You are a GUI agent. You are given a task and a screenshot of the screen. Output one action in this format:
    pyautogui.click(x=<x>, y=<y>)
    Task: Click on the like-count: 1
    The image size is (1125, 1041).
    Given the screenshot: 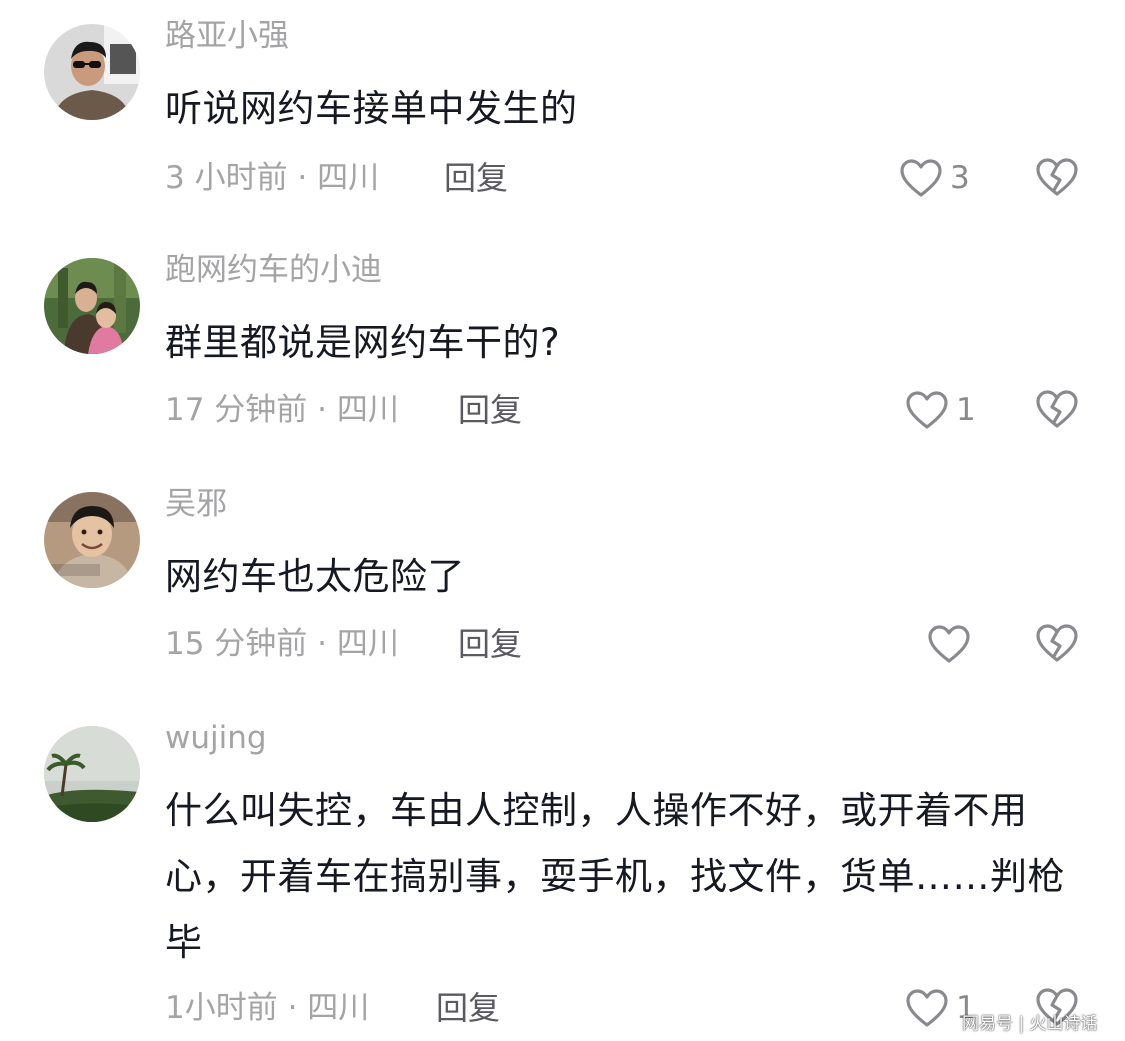 What is the action you would take?
    pyautogui.click(x=966, y=410)
    